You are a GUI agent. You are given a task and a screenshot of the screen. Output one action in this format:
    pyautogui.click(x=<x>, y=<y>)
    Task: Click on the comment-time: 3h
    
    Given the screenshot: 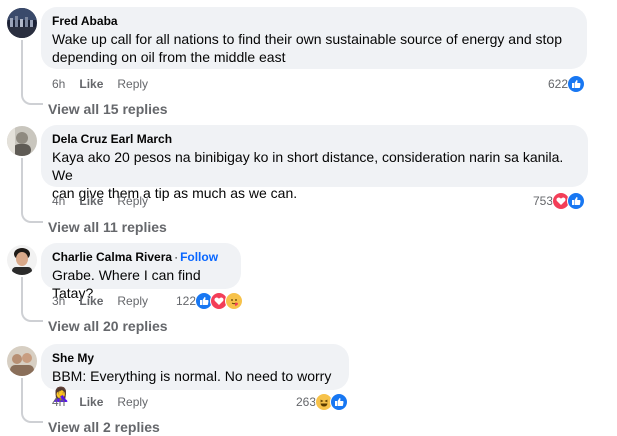 What is the action you would take?
    pyautogui.click(x=58, y=301)
    